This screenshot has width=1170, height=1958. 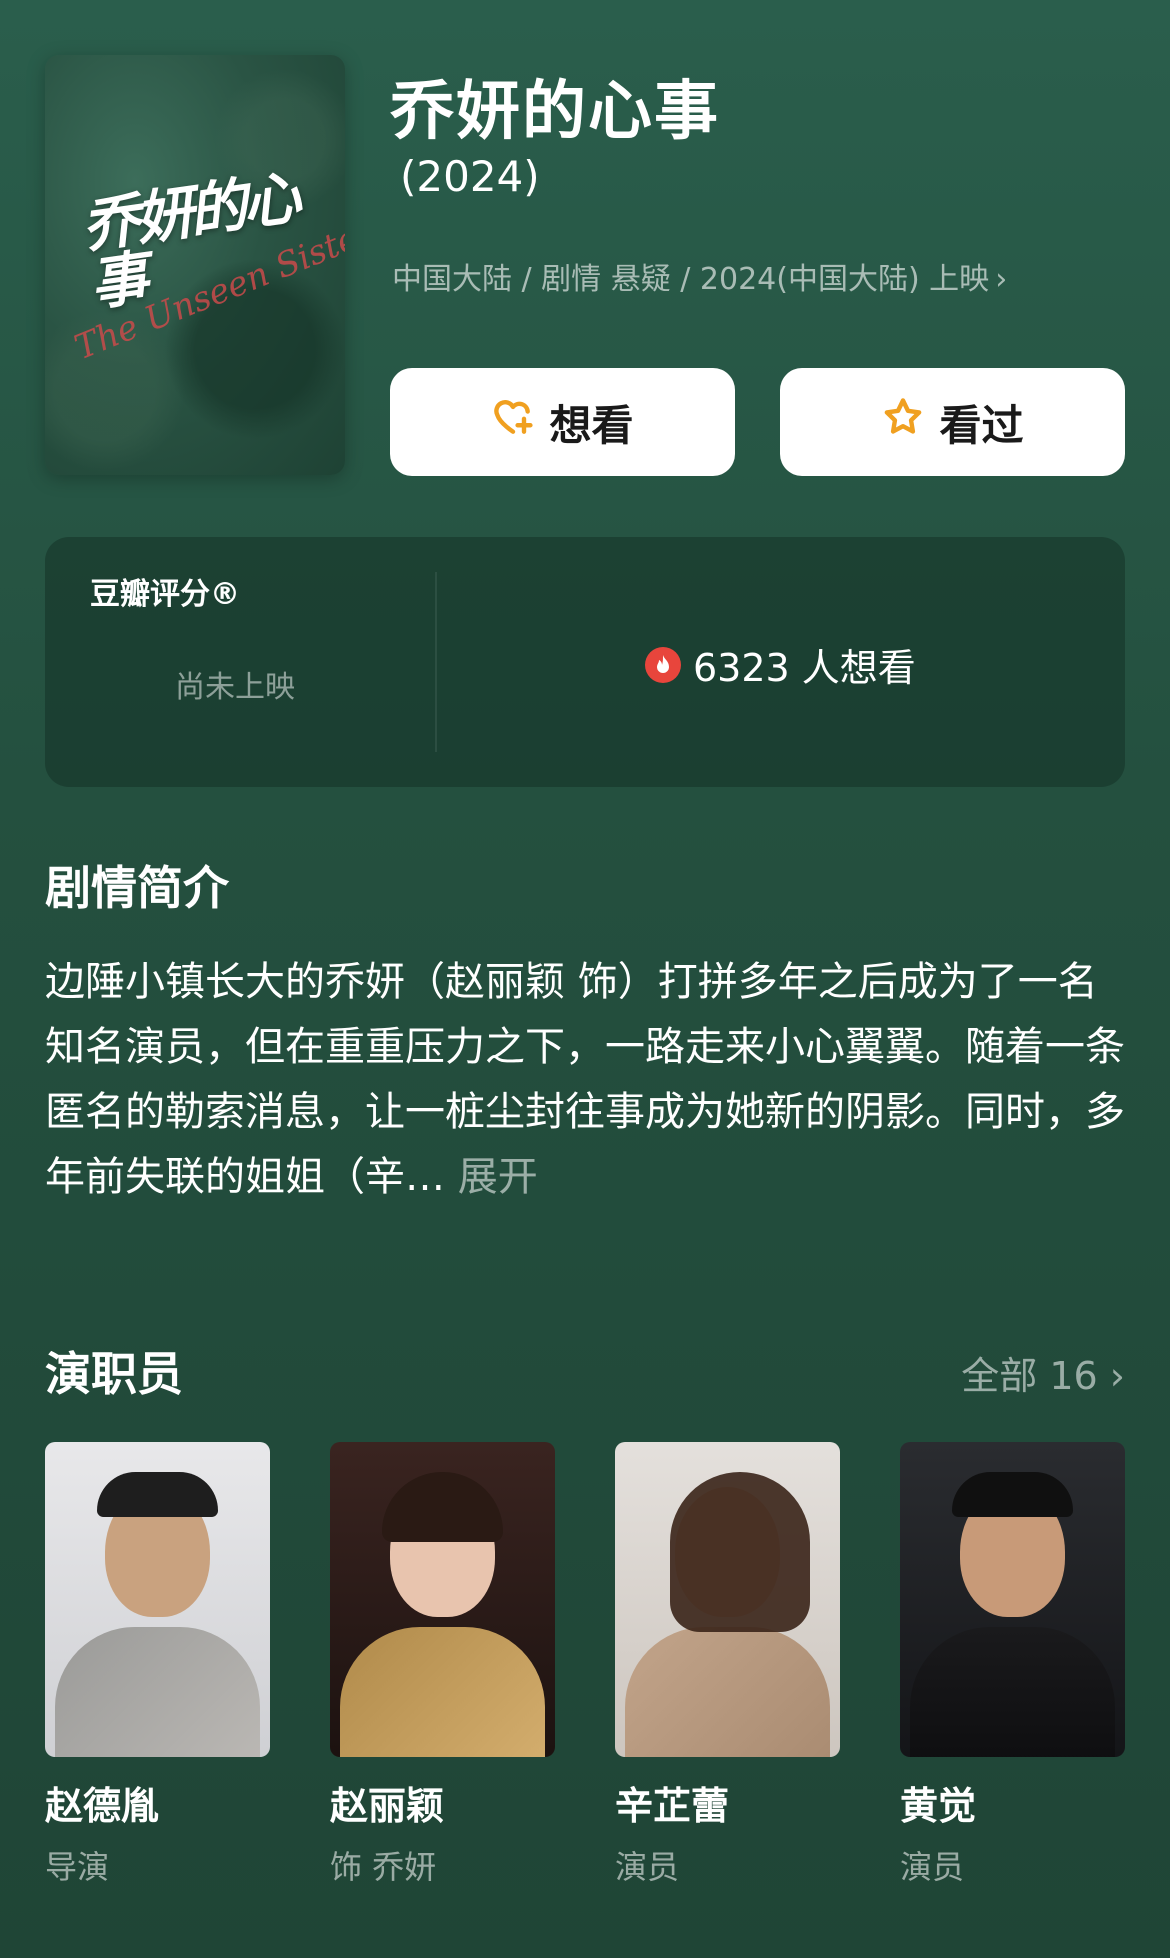 I want to click on rating-divider, so click(x=436, y=662).